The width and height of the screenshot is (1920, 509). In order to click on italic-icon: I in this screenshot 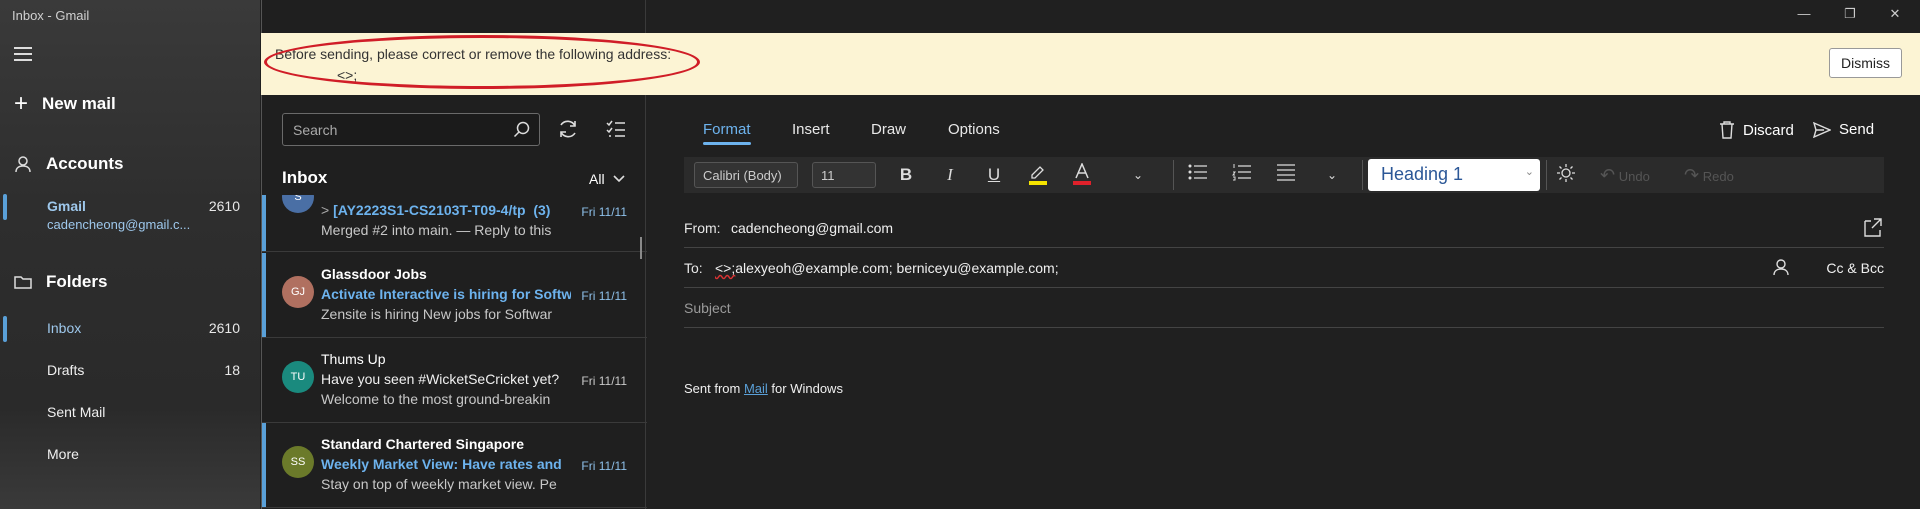, I will do `click(950, 175)`.